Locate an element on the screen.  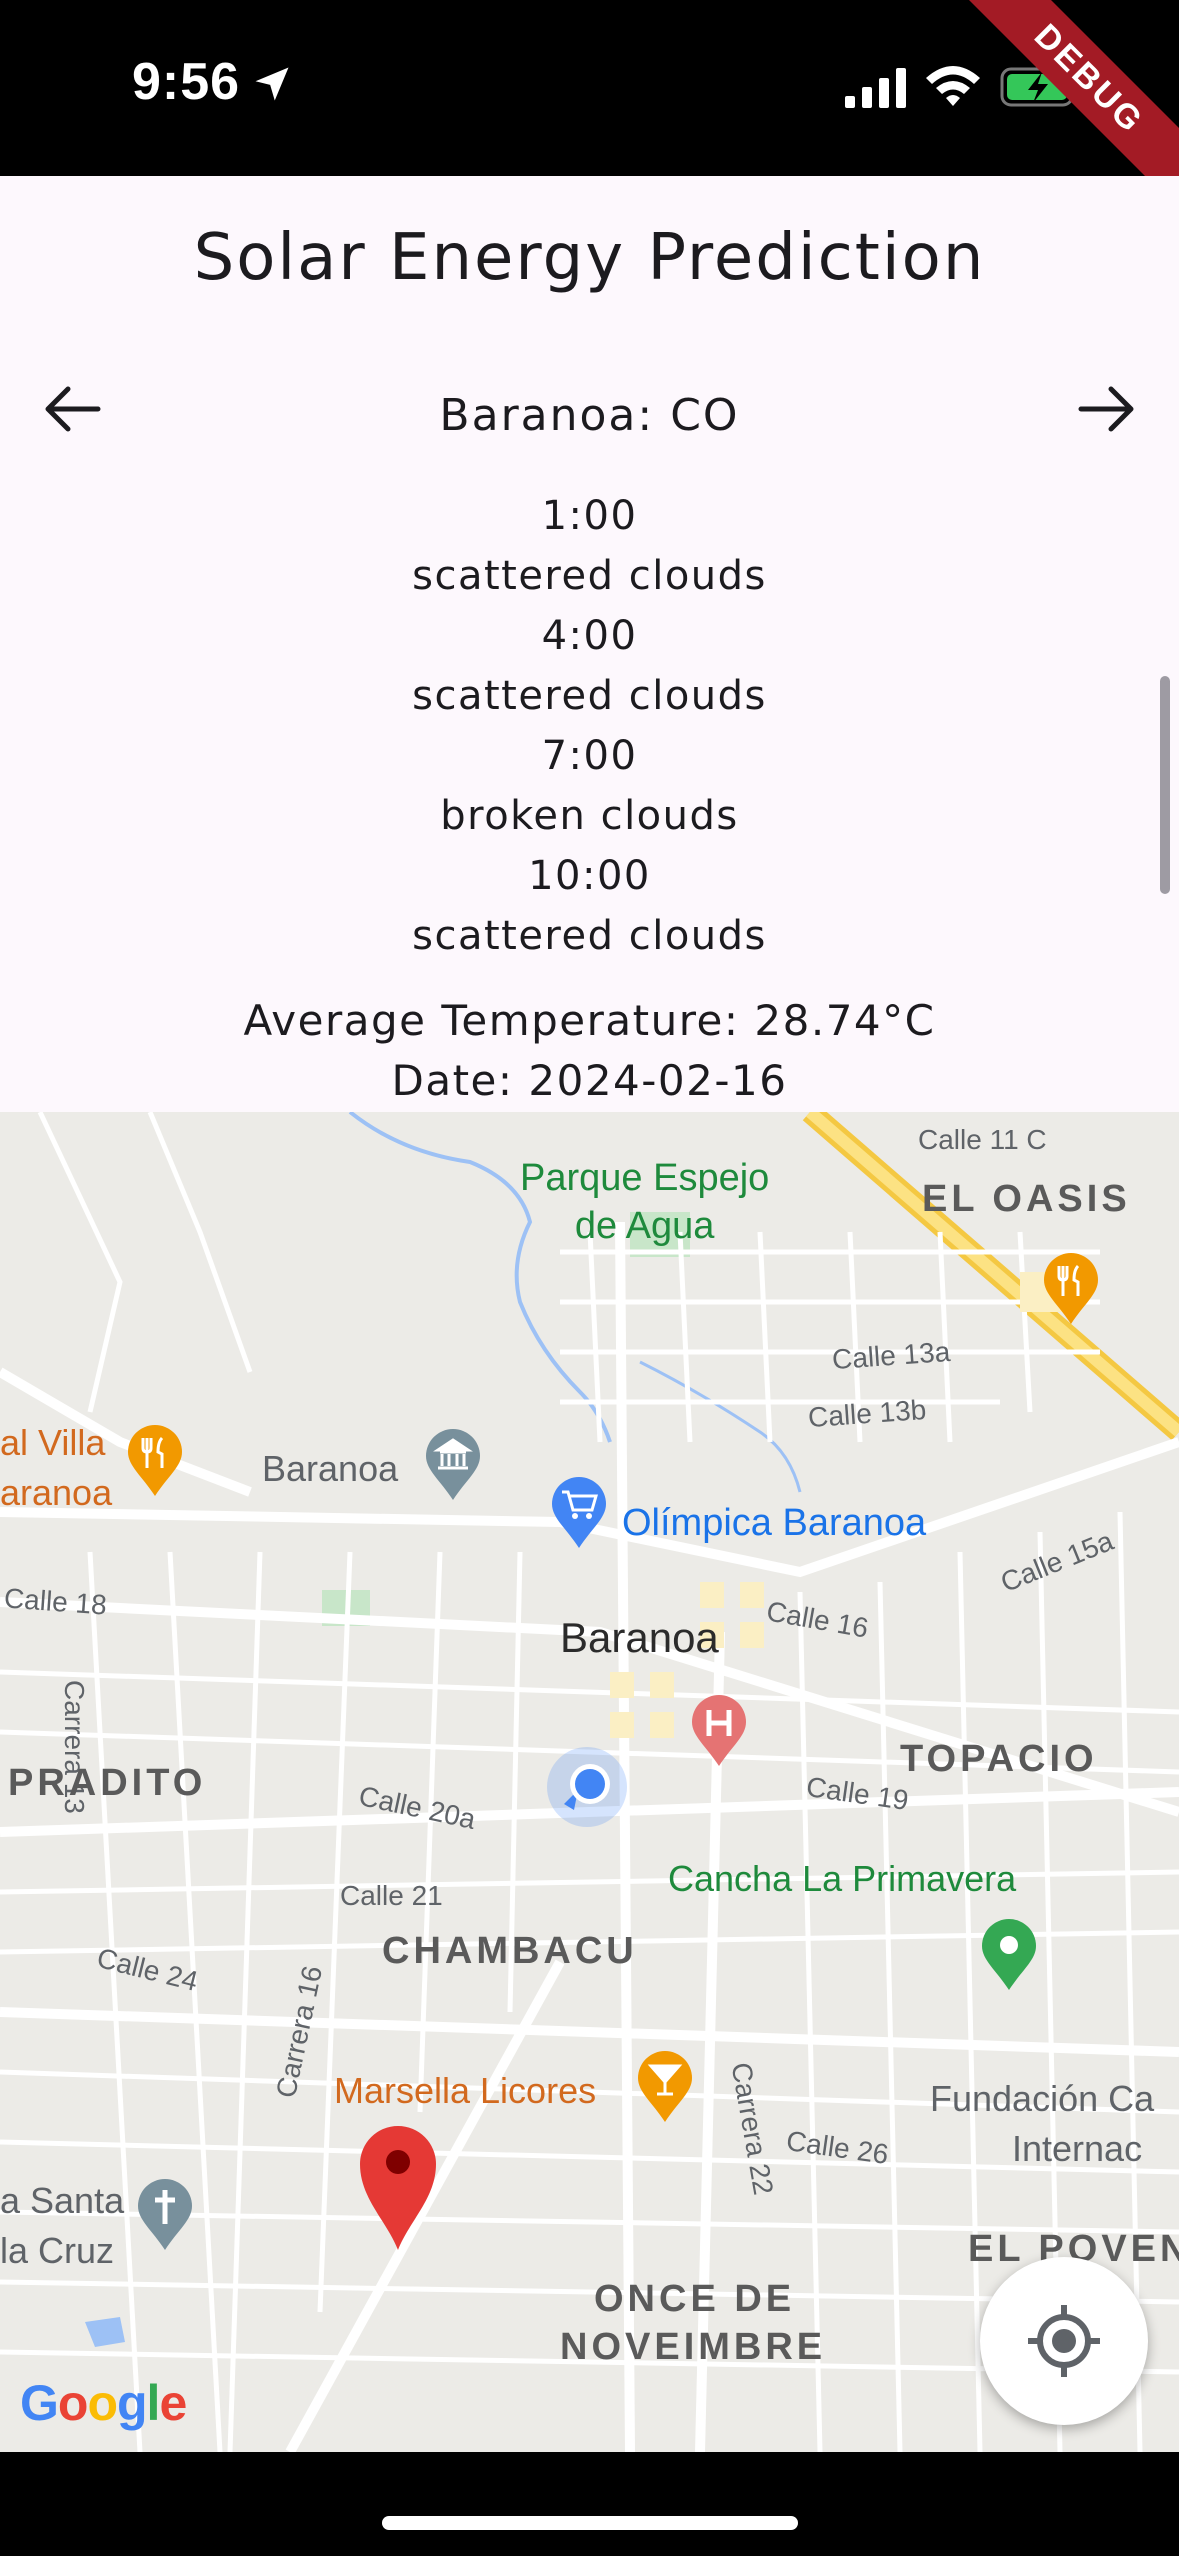
map-label-park: Parque Espejo de Agua is located at coordinates (644, 1202).